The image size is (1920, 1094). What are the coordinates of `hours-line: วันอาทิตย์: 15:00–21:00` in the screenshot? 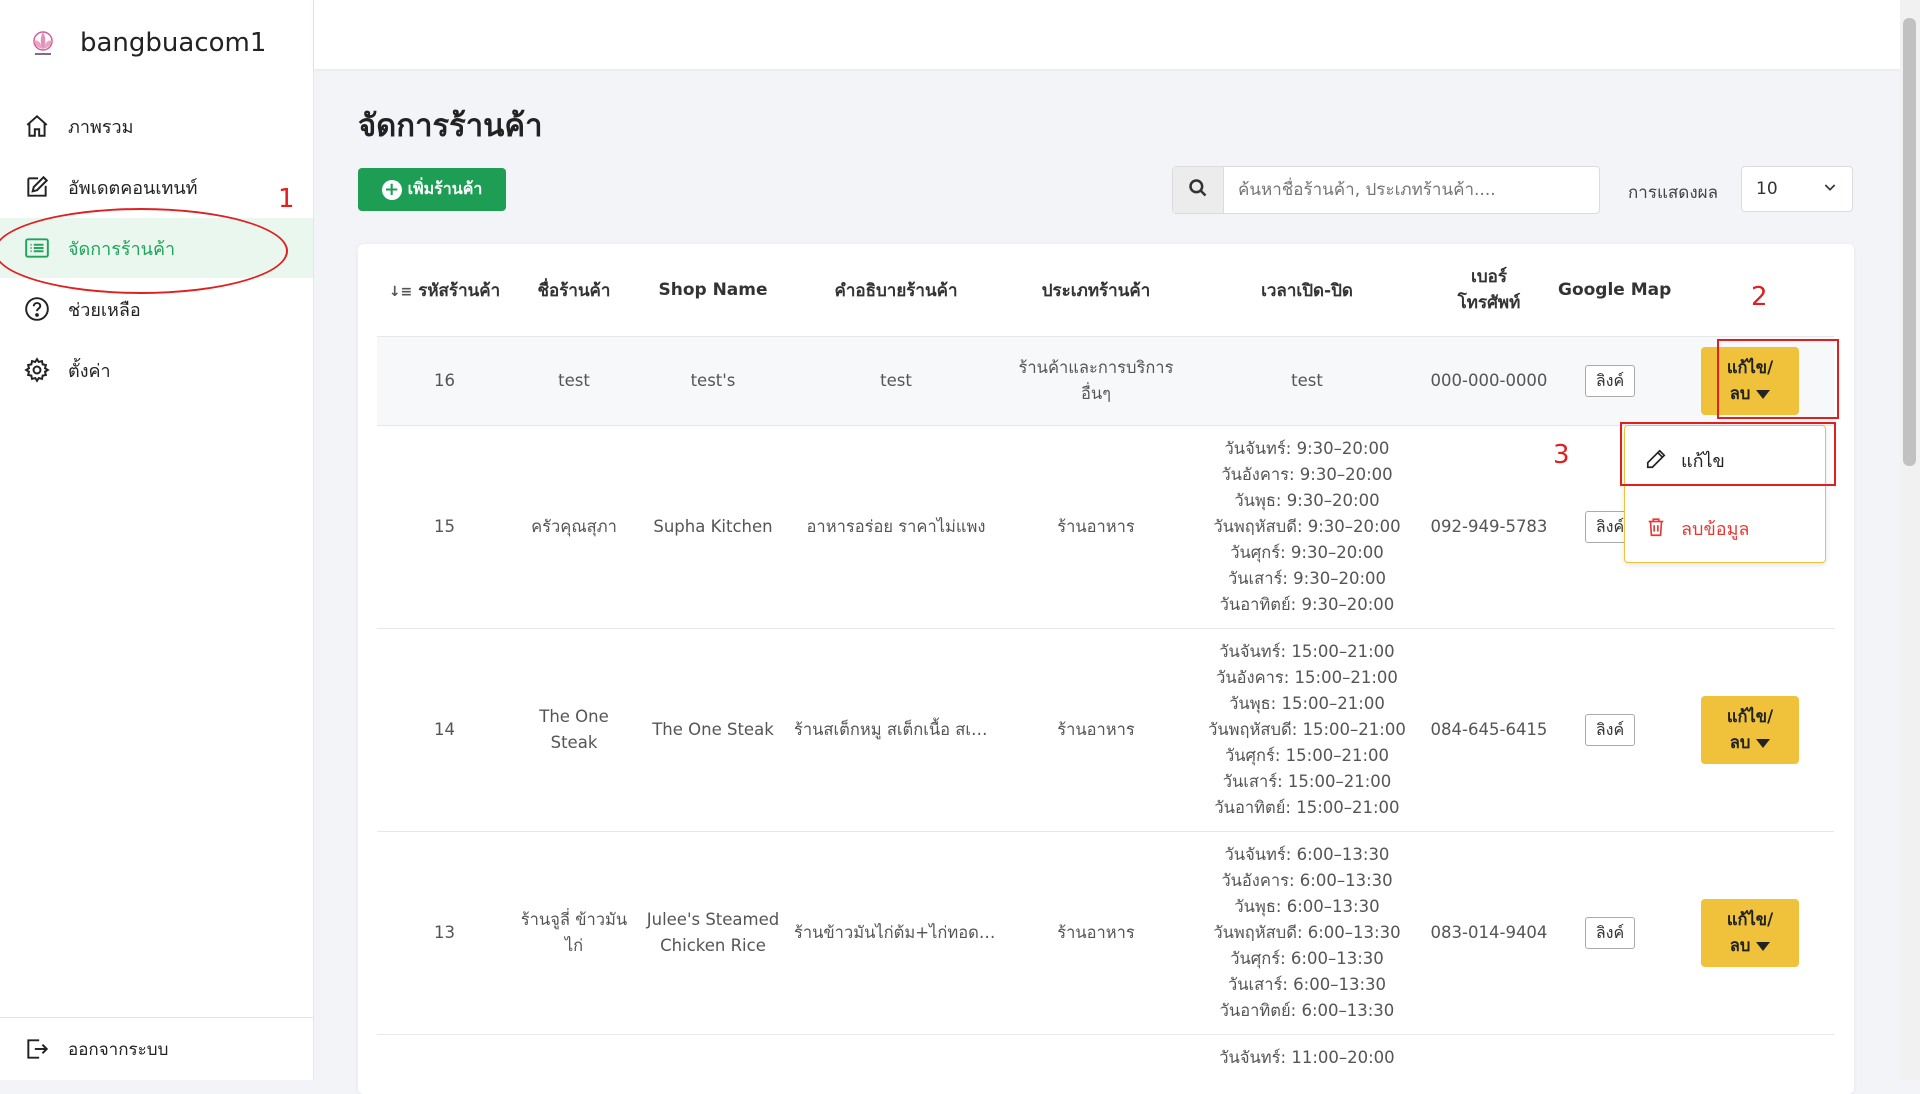 It's located at (1307, 808).